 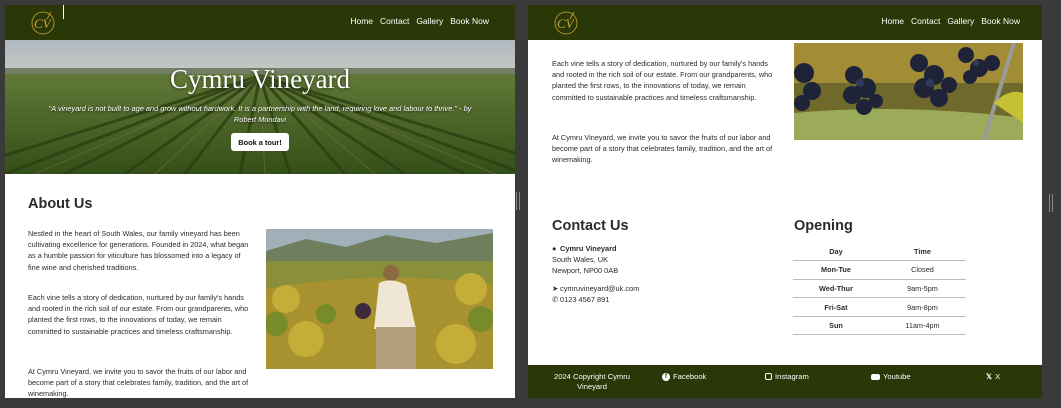 I want to click on time-cell: 9am-5pm, so click(x=922, y=289).